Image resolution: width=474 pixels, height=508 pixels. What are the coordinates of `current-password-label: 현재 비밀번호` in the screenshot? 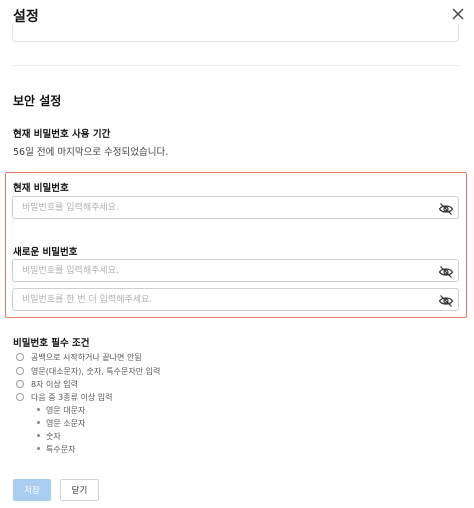 It's located at (41, 188).